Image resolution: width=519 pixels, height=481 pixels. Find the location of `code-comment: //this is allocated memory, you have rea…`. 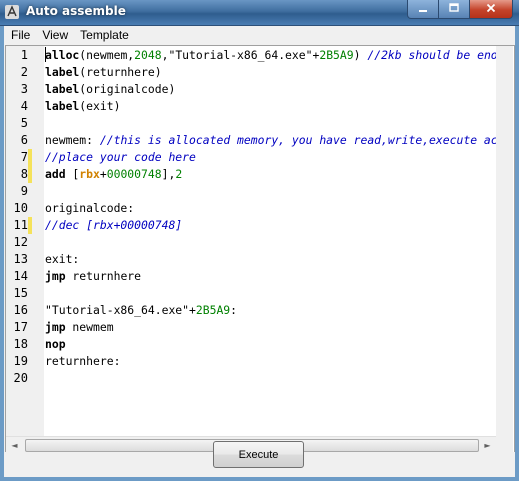

code-comment: //this is allocated memory, you have rea… is located at coordinates (297, 140).